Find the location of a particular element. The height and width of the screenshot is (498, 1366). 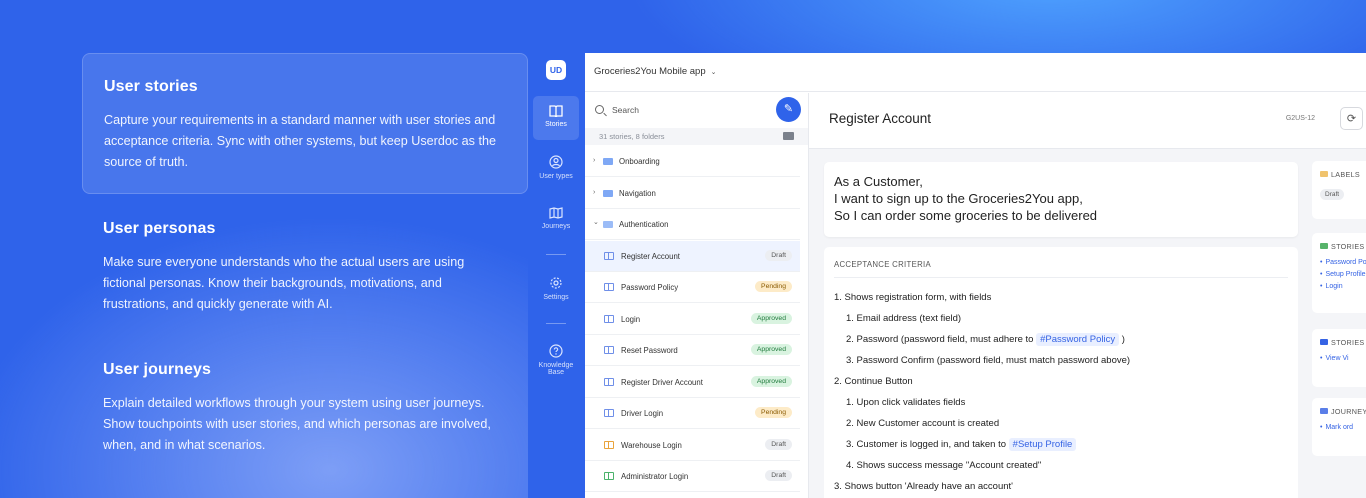

story-row: Register Driver Account Approved is located at coordinates (692, 382).